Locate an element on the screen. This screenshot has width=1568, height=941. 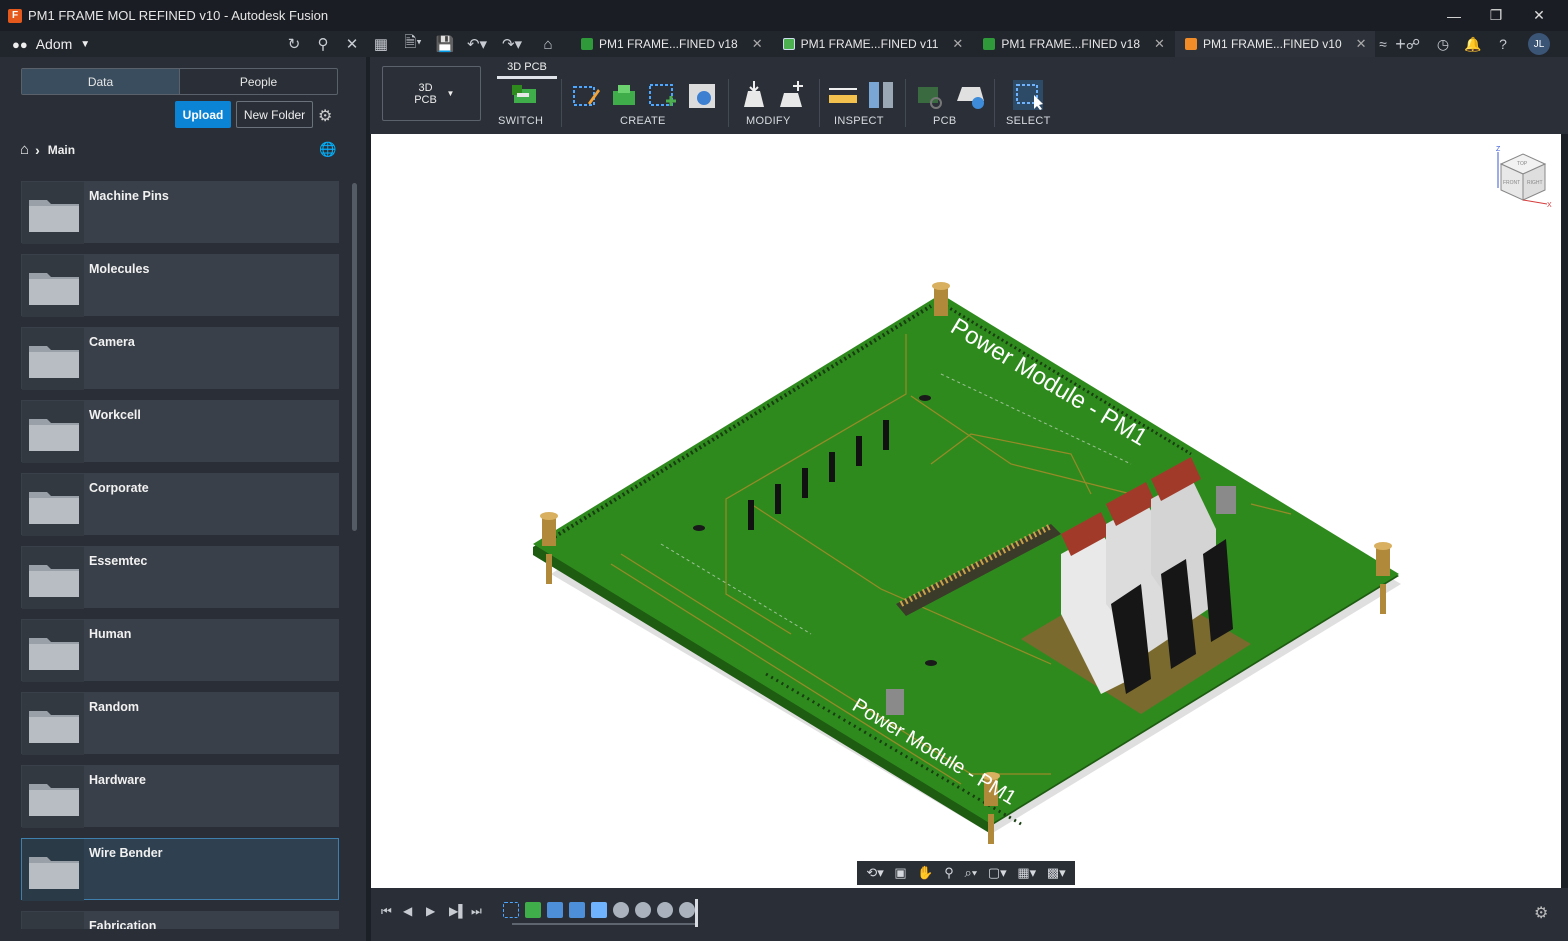
pcb-settings-icon is located at coordinates (970, 95).